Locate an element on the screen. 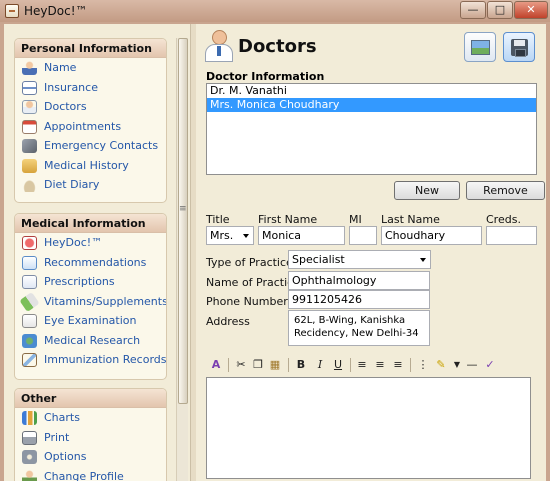 This screenshot has width=550, height=481. creds-field is located at coordinates (511, 235).